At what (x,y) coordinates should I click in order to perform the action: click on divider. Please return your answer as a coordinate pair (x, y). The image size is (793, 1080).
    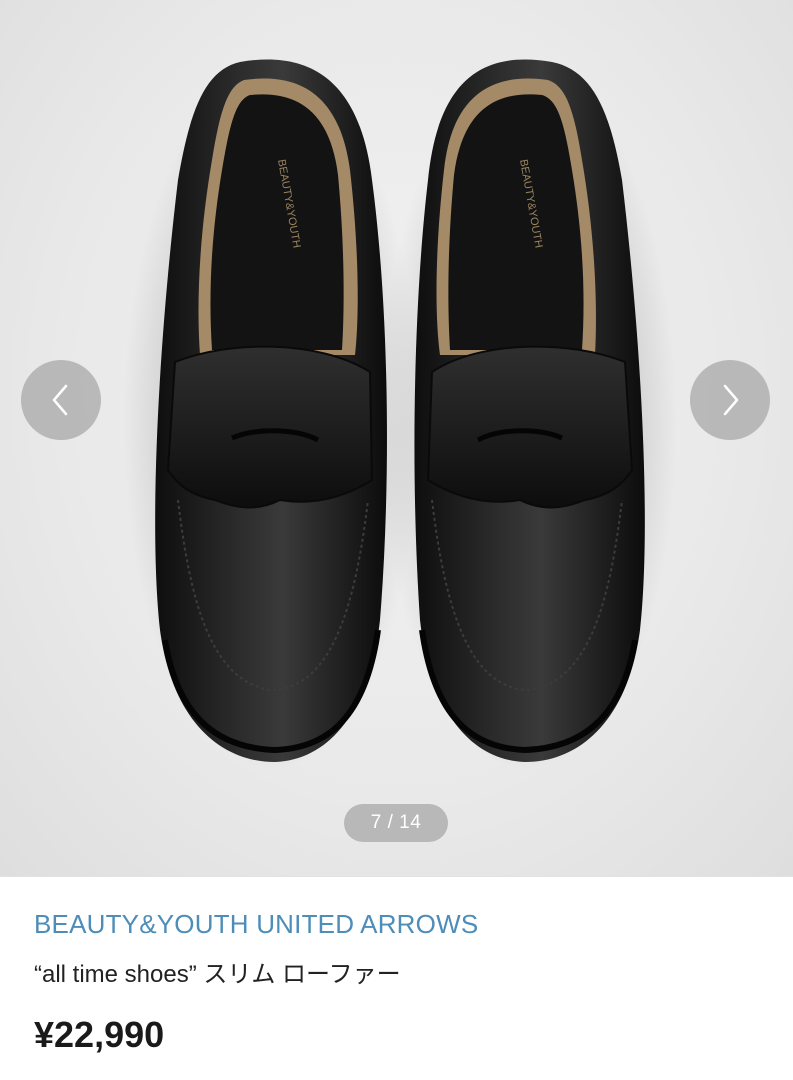
    Looking at the image, I should click on (396, 876).